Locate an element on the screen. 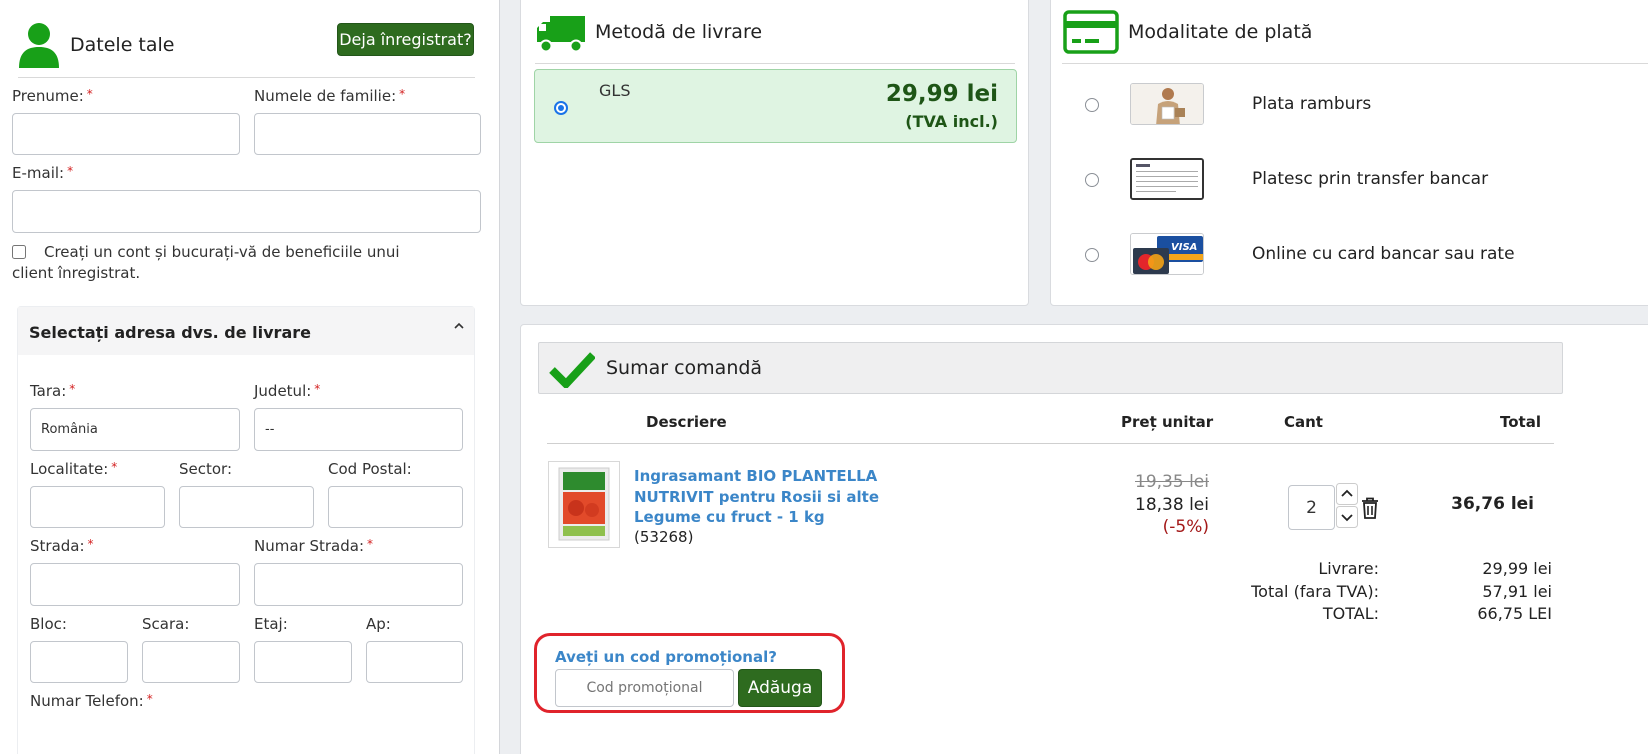 The image size is (1648, 754). cash-on-delivery-radio is located at coordinates (1092, 105).